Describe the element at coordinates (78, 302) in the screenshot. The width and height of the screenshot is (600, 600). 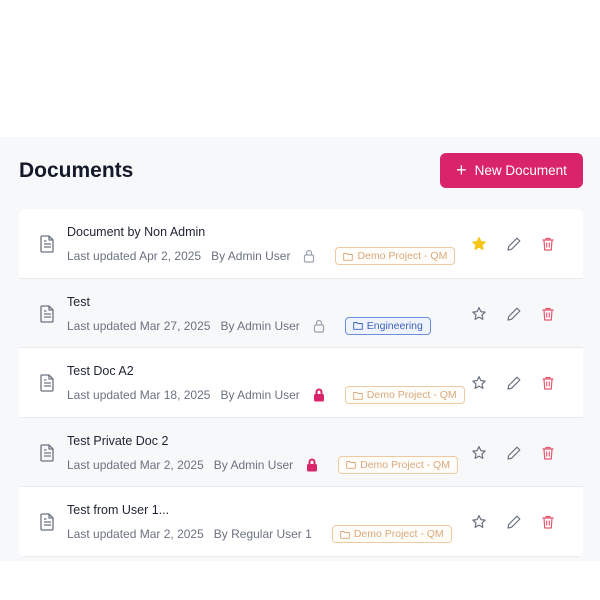
I see `document-title: Test` at that location.